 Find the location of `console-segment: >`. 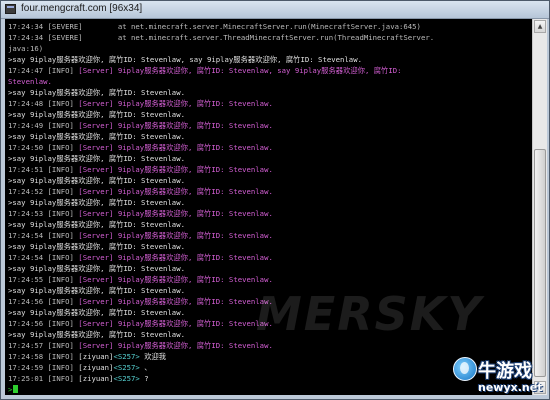

console-segment: > is located at coordinates (10, 389).